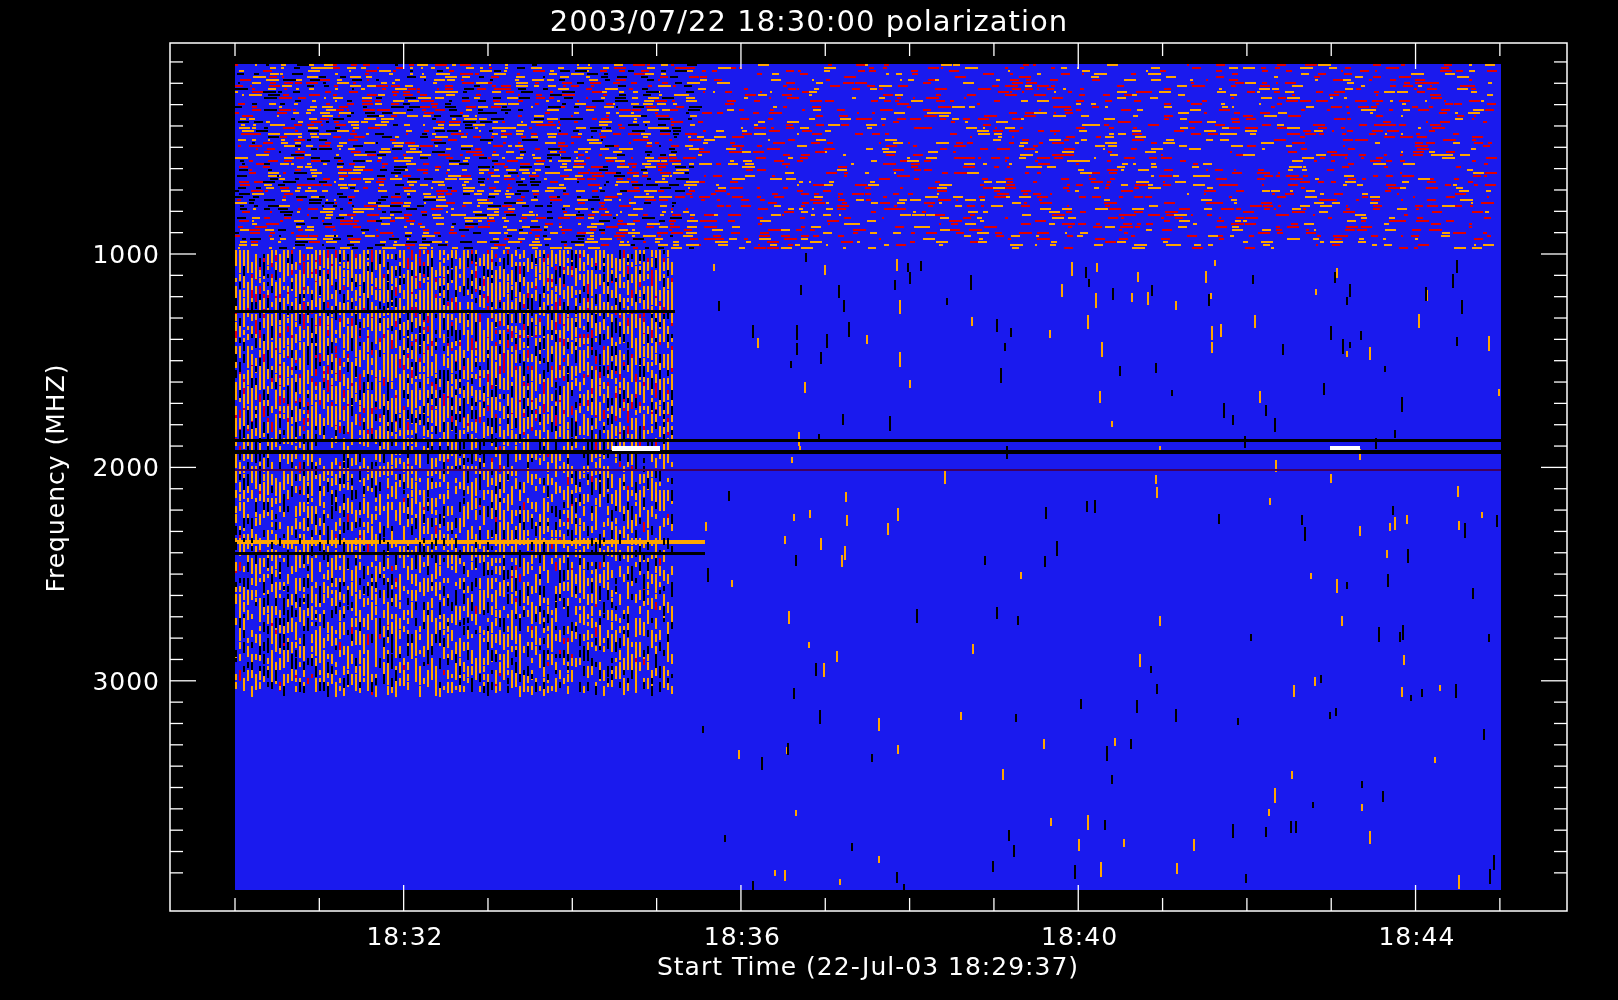 This screenshot has width=1618, height=1000. I want to click on x-tick-label: 18:40, so click(1080, 936).